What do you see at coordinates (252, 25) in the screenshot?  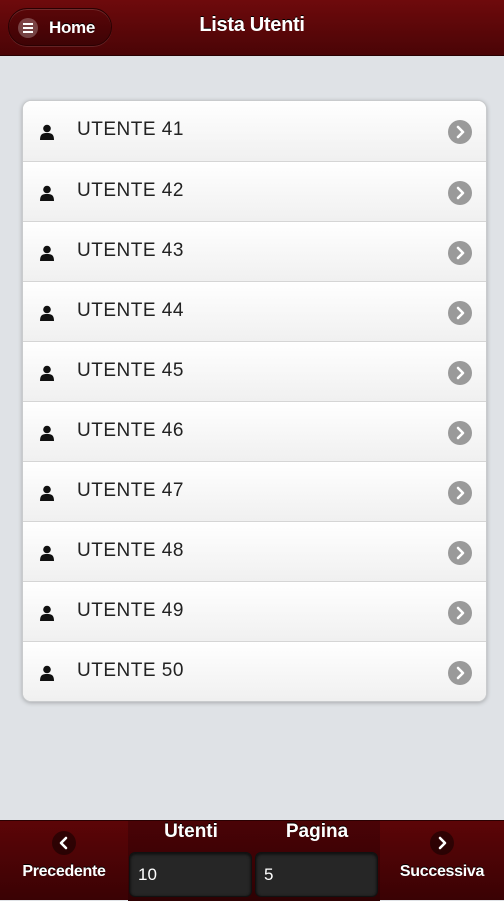 I see `page-title: Lista Utenti` at bounding box center [252, 25].